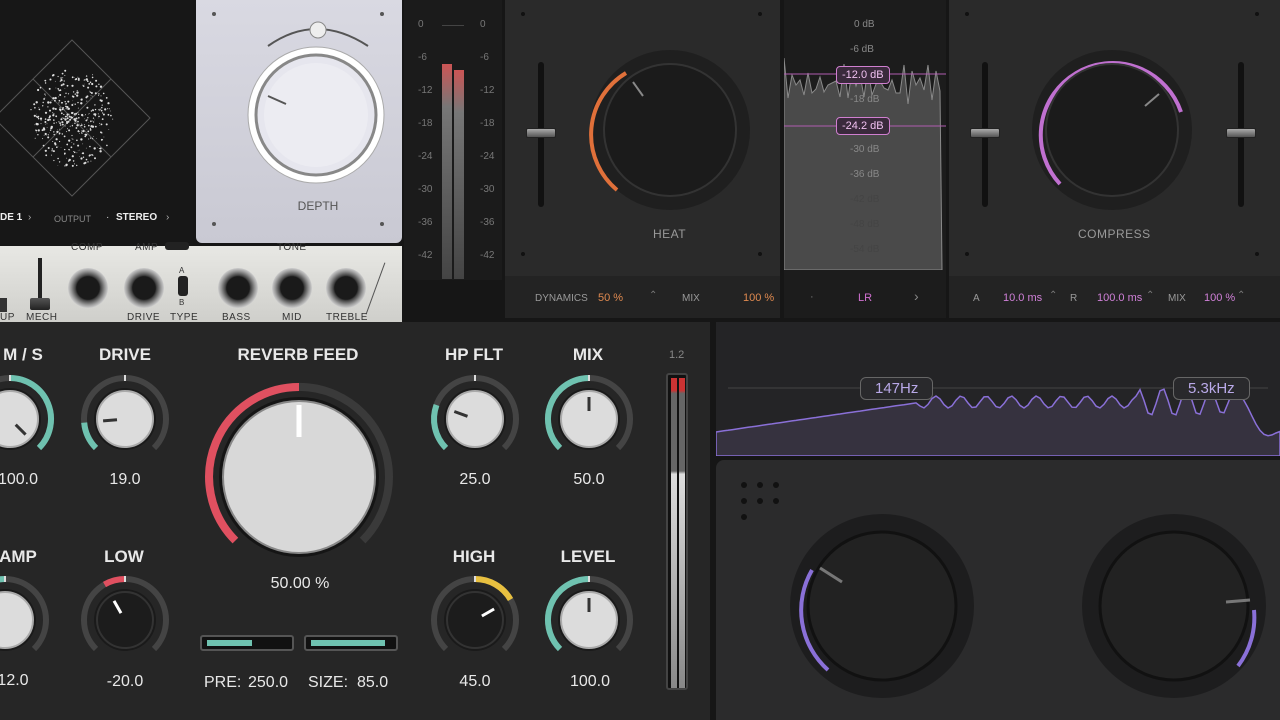  I want to click on pre-value: 250.0, so click(268, 682).